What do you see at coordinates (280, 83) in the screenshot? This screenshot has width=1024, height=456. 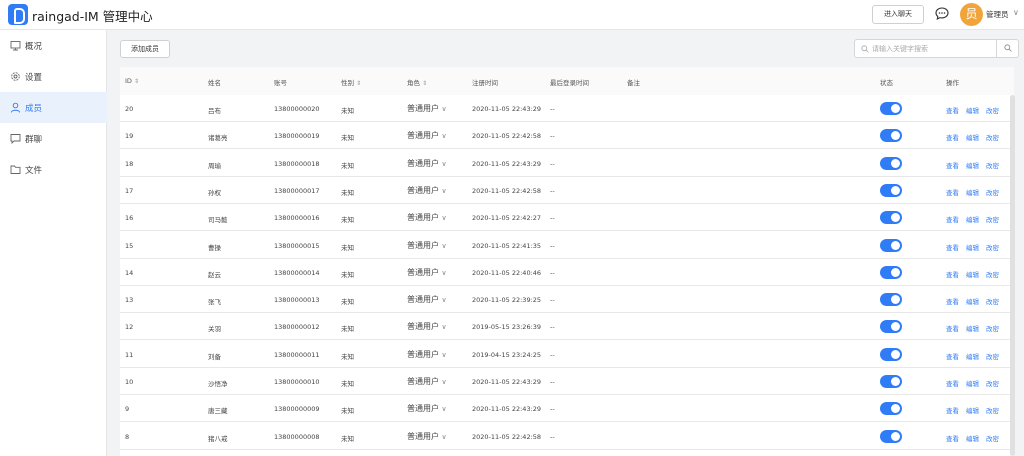 I see `header-account: 账号` at bounding box center [280, 83].